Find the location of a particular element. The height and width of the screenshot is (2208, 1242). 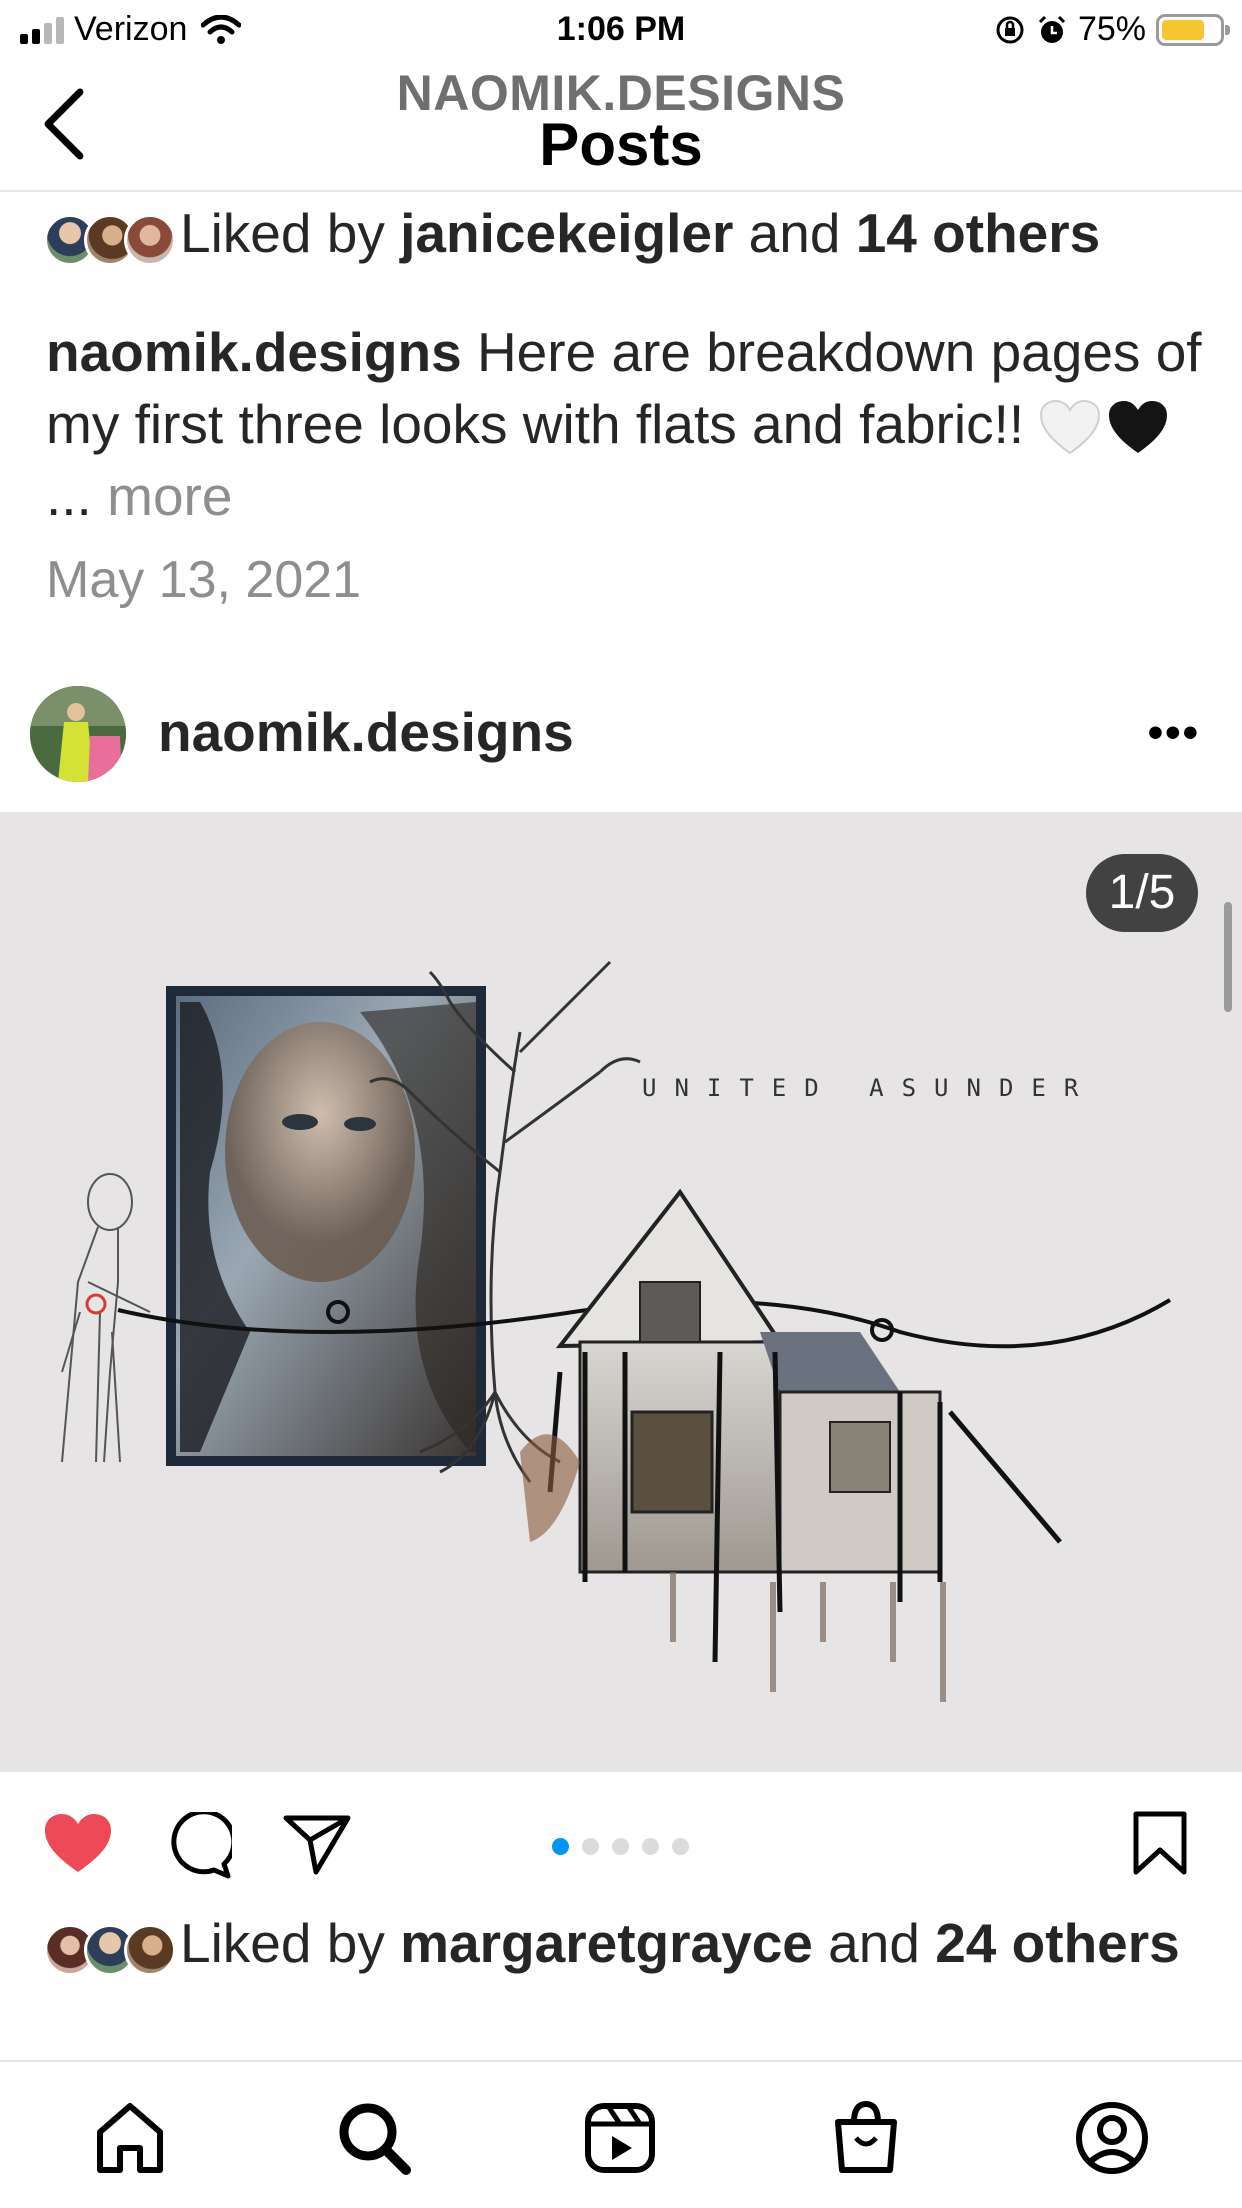

home-icon is located at coordinates (130, 2138).